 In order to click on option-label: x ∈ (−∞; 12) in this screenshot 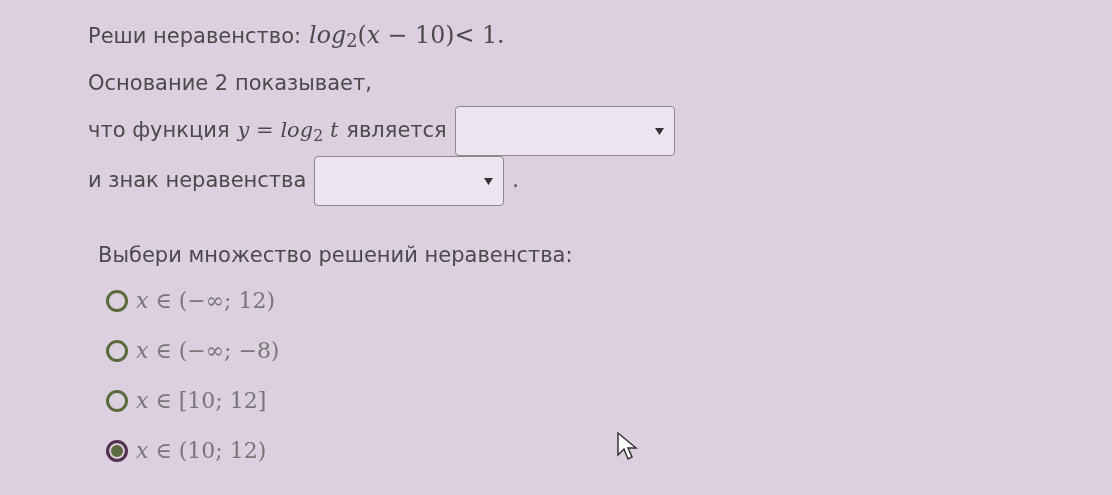, I will do `click(206, 301)`.